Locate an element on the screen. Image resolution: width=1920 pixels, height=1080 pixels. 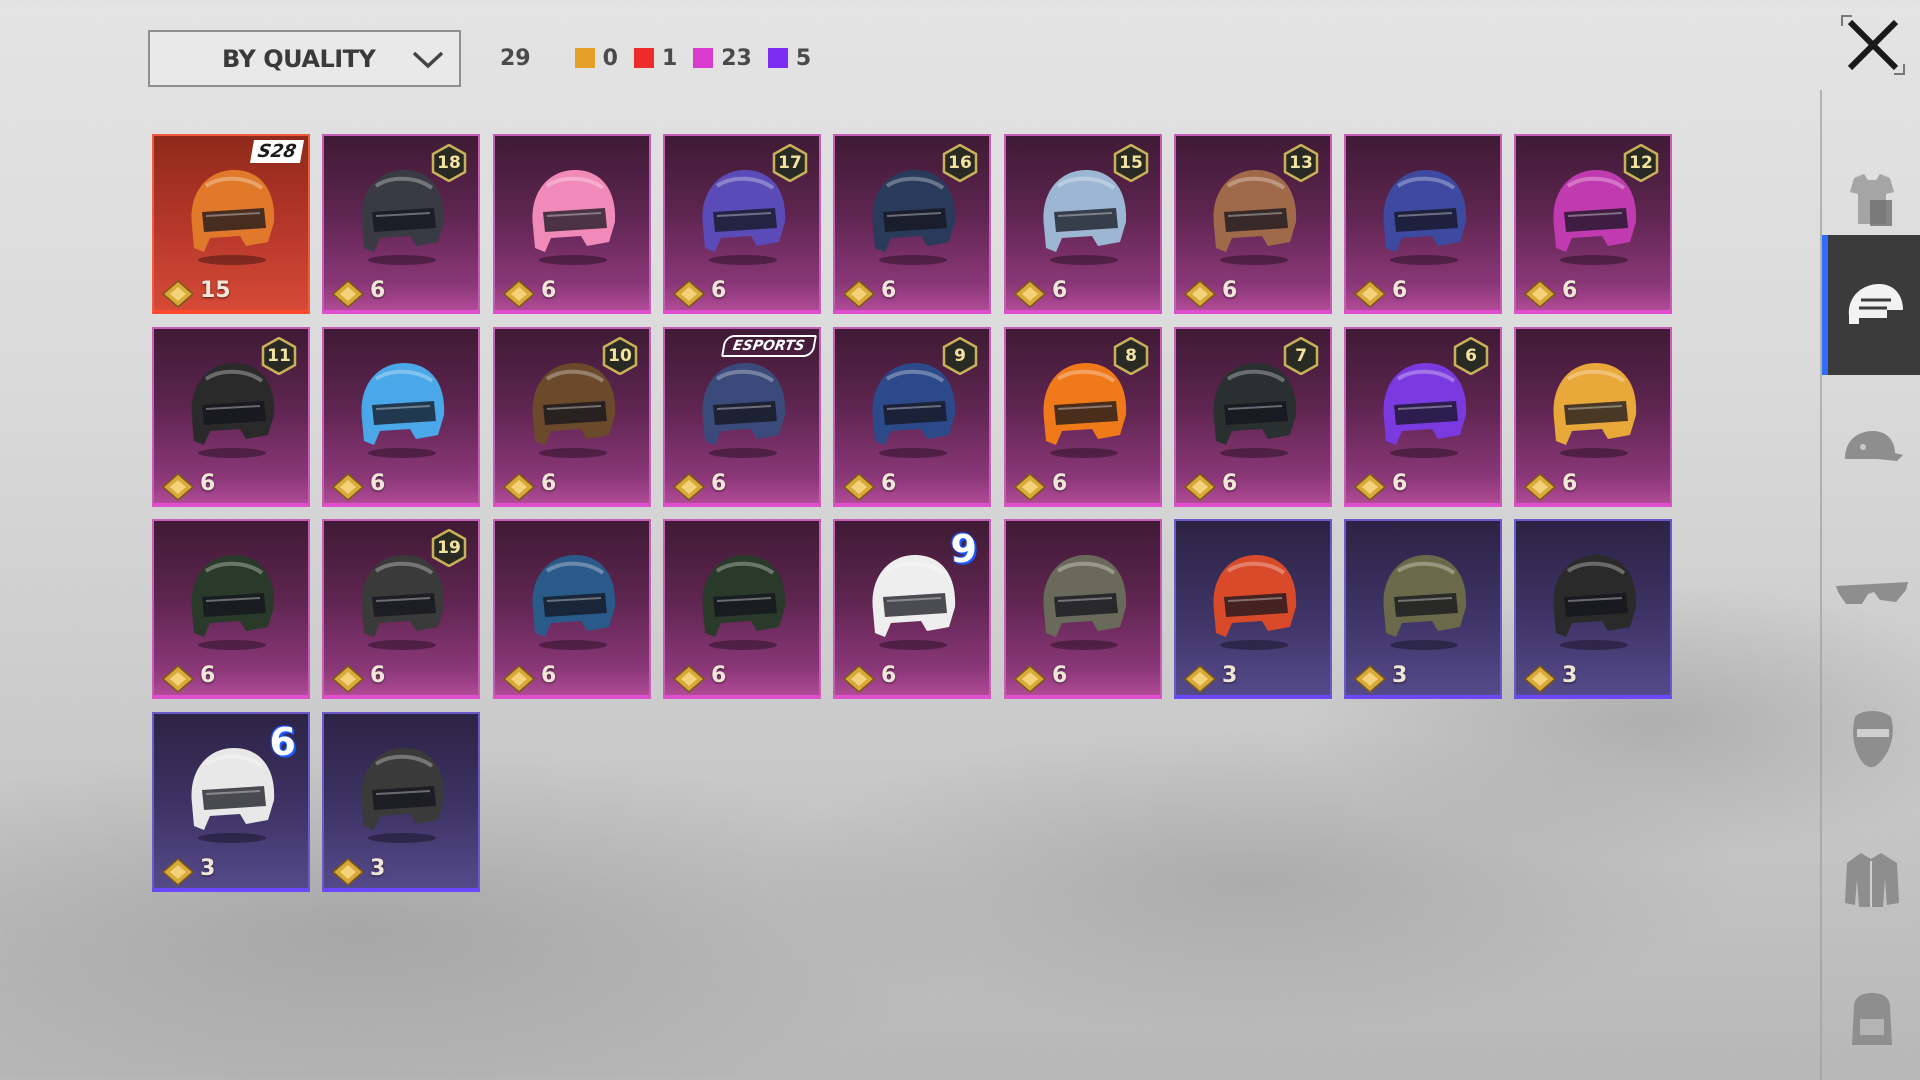
level-badge: 7 is located at coordinates (1301, 356).